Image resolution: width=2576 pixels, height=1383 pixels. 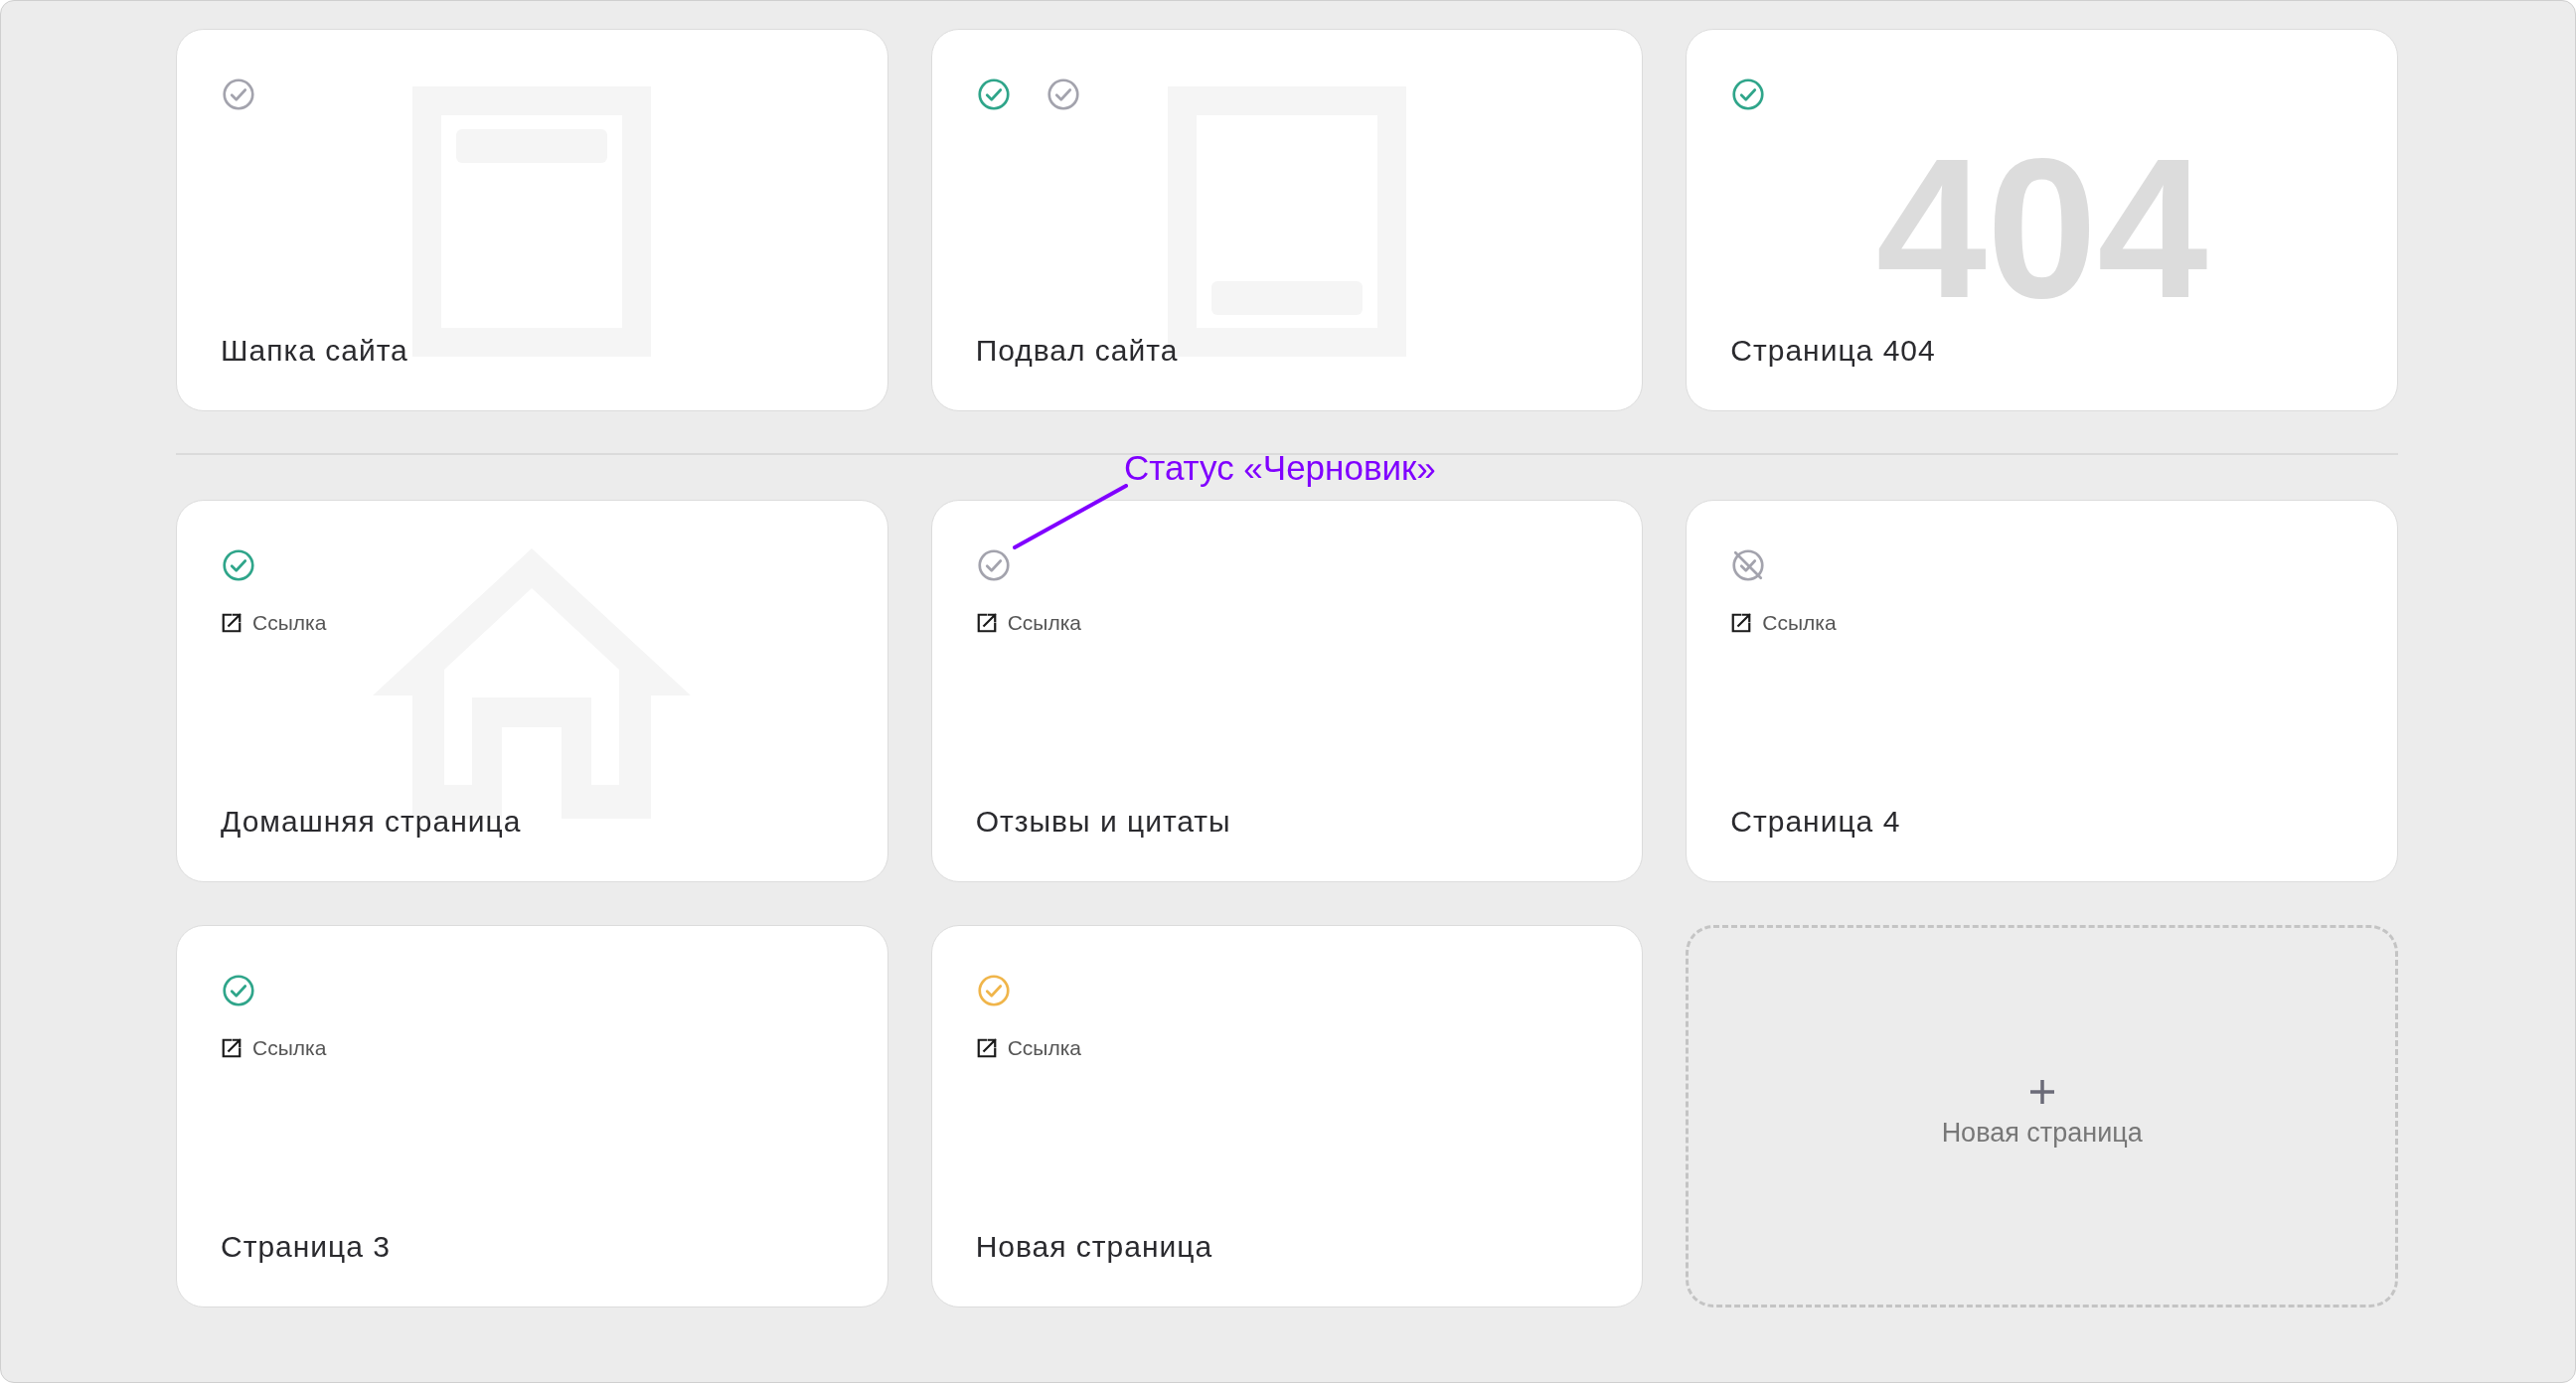 What do you see at coordinates (1094, 1247) in the screenshot?
I see `card-title: Новая страница` at bounding box center [1094, 1247].